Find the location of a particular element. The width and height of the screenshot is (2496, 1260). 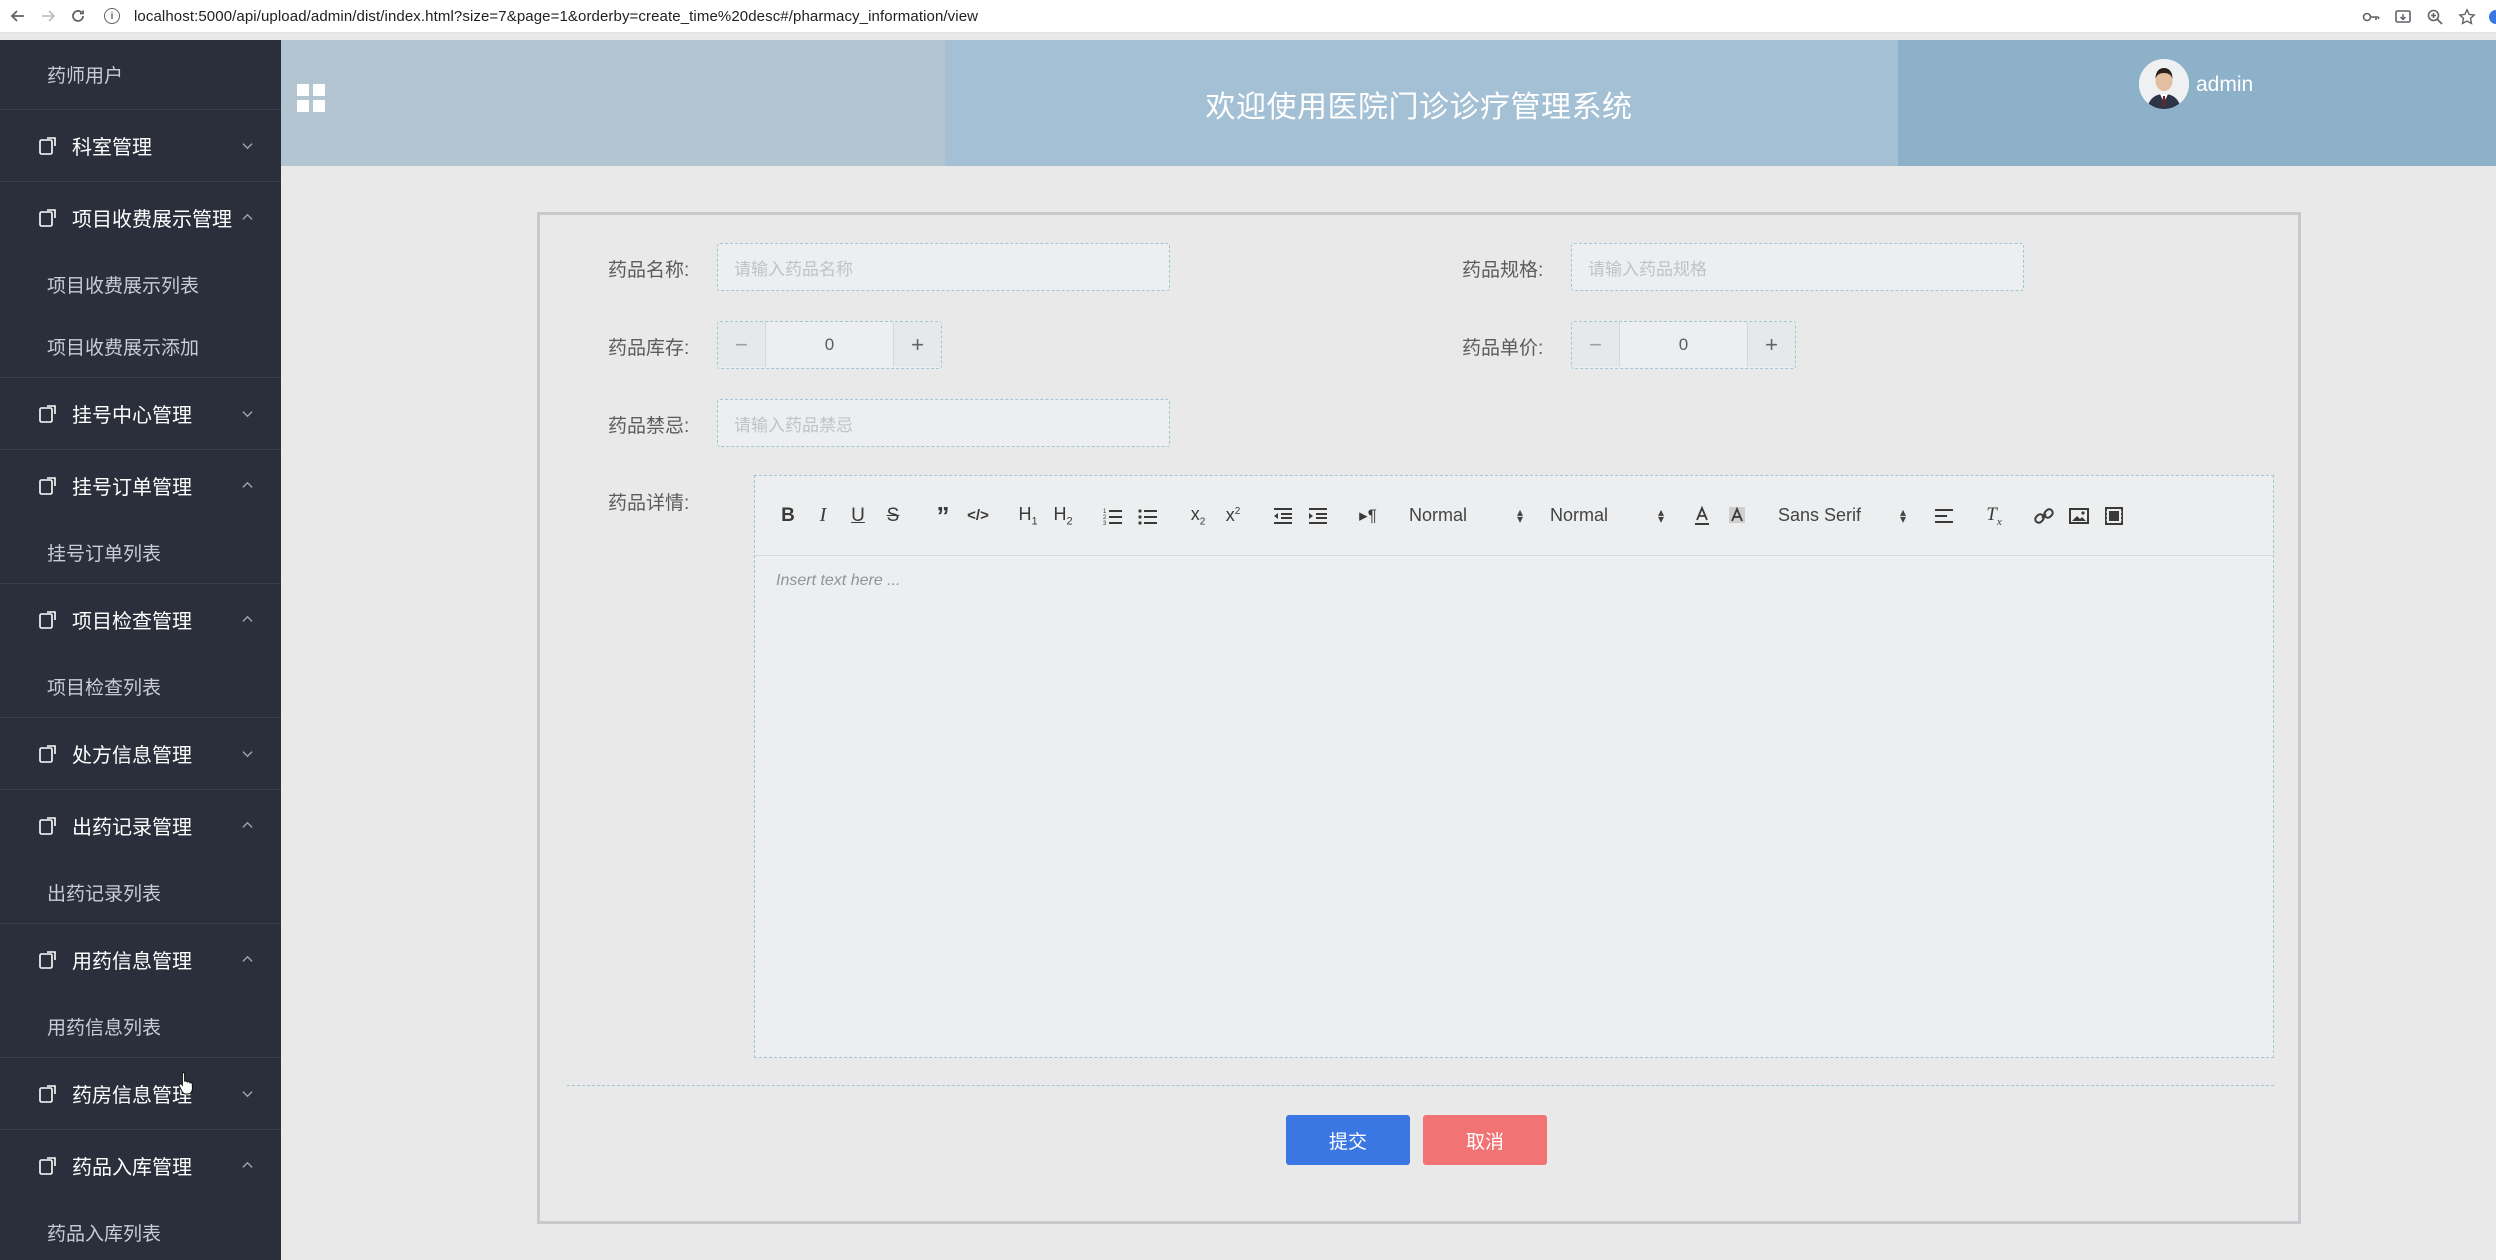

italic-icon: I is located at coordinates (823, 516).